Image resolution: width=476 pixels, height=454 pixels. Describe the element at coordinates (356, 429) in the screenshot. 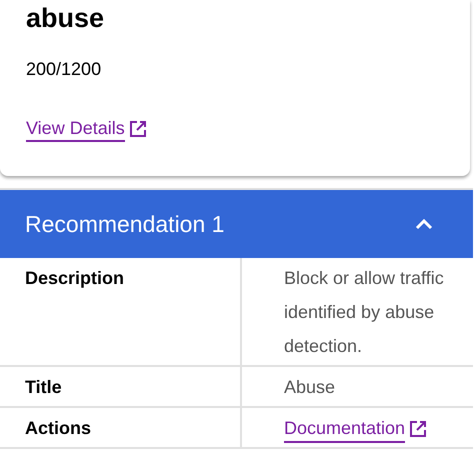

I see `documentation-link: Documentation` at that location.